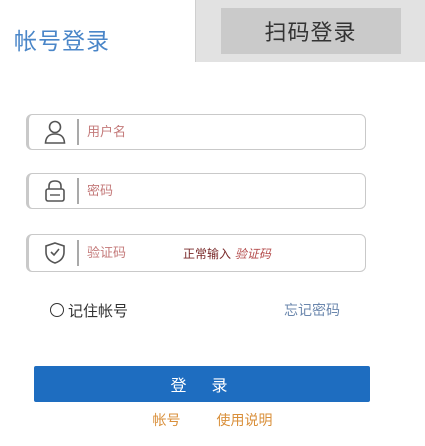 Image resolution: width=425 pixels, height=446 pixels. Describe the element at coordinates (202, 384) in the screenshot. I see `login-button: 登 录` at that location.